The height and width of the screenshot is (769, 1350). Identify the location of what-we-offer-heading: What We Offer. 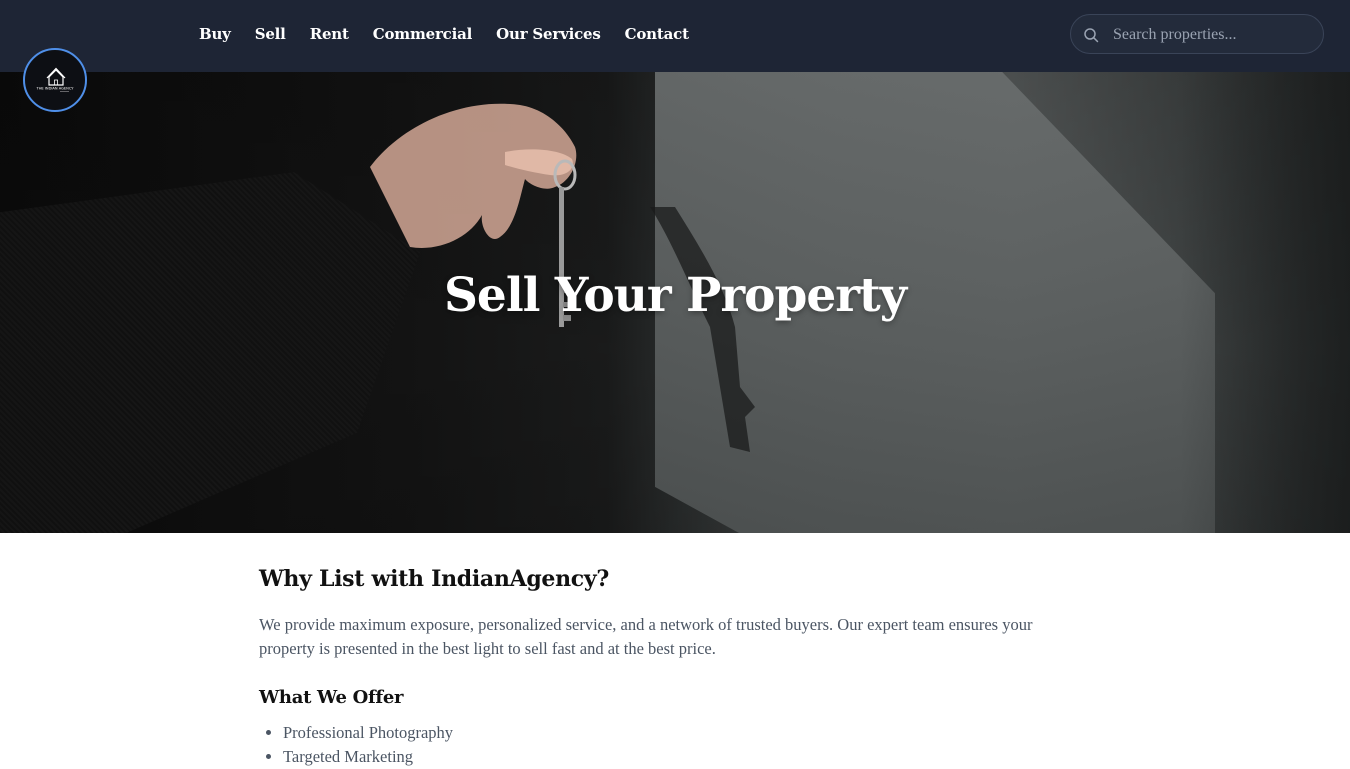
(331, 697).